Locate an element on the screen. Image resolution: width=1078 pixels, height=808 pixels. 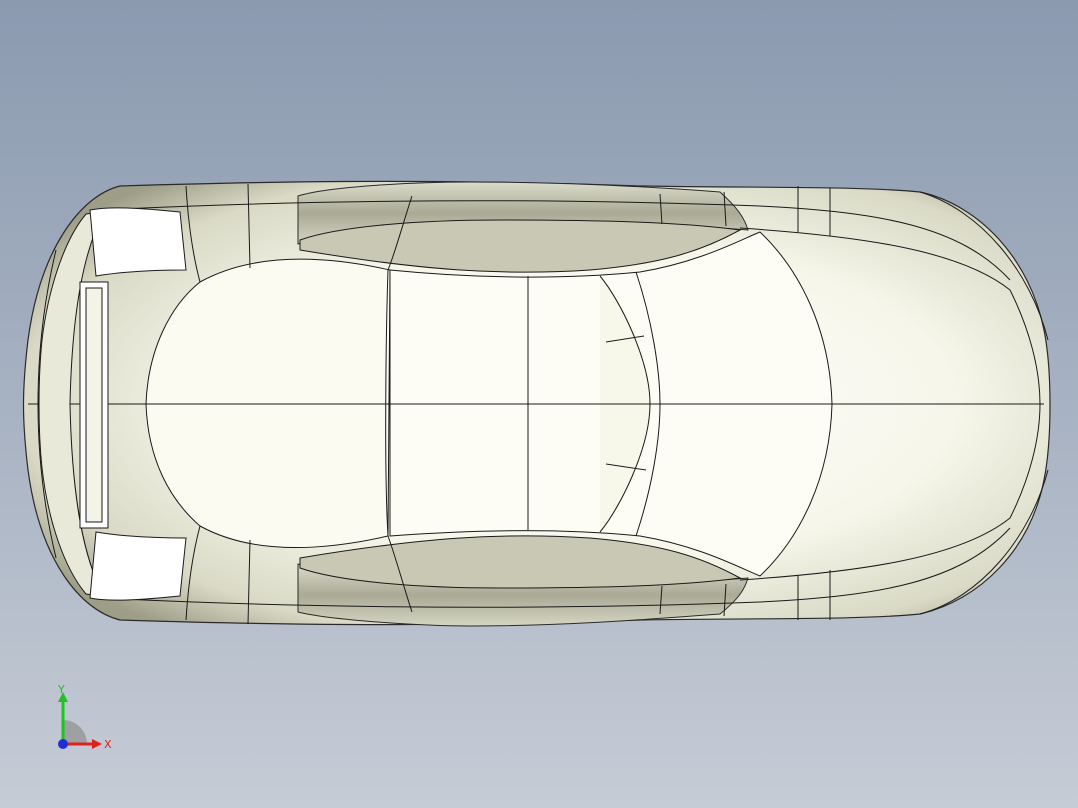
triad-arc is located at coordinates (75, 732).